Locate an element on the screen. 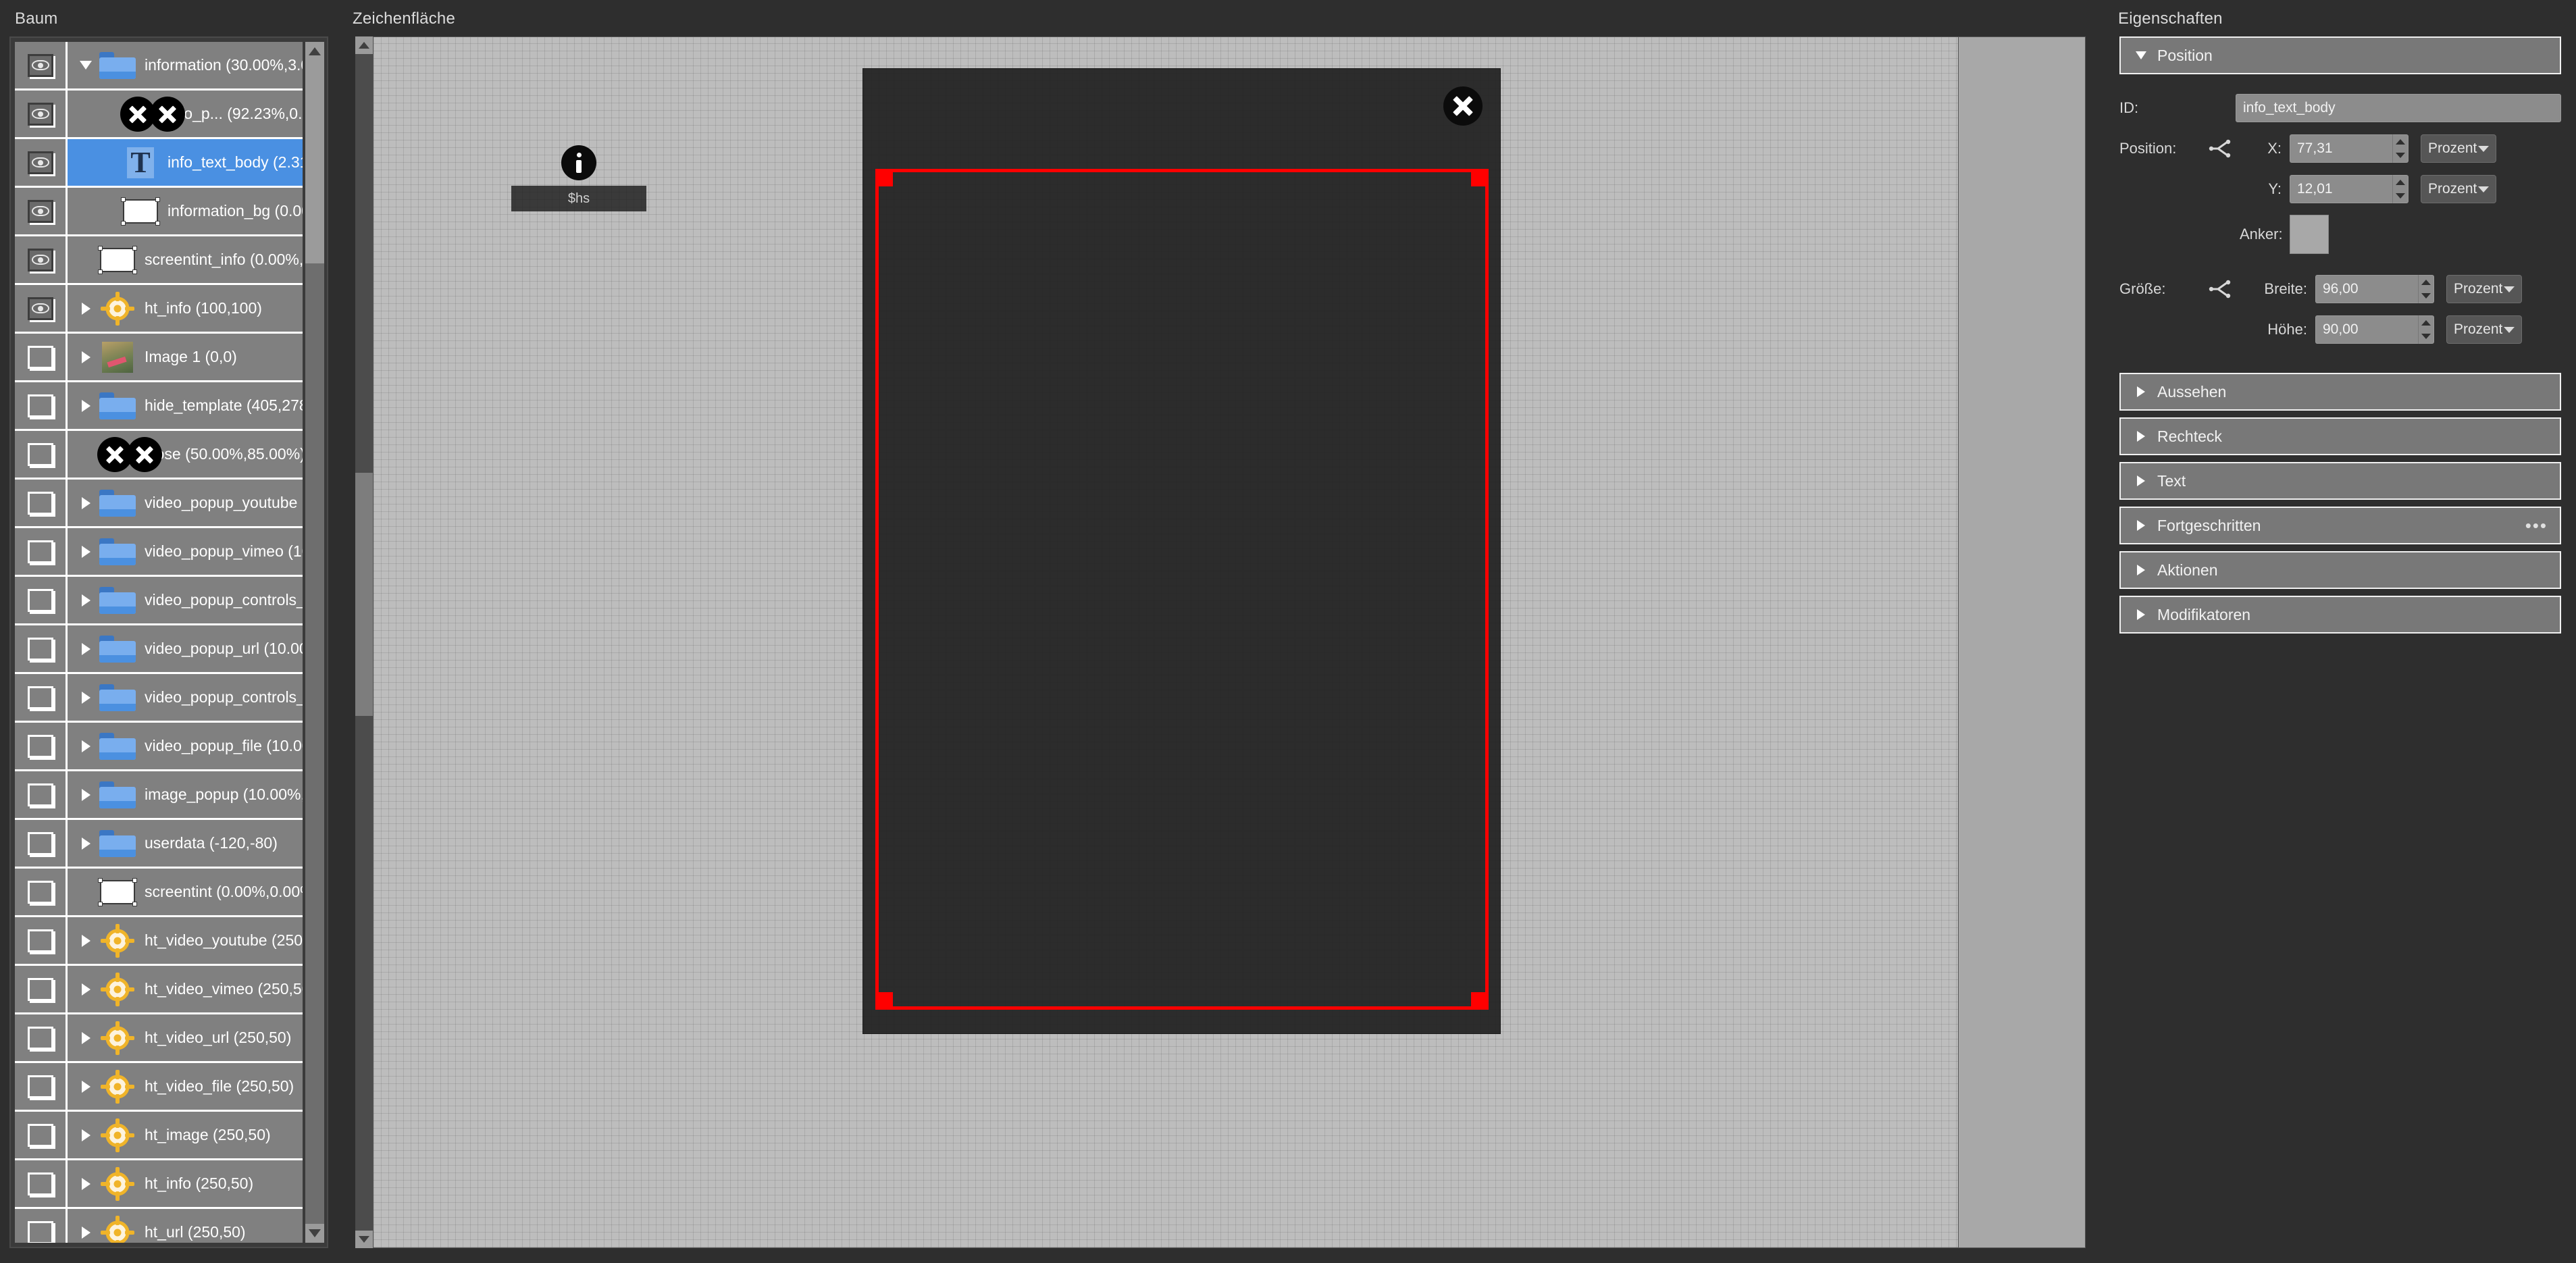 This screenshot has width=2576, height=1263. tree-row: ht_info (100,100) is located at coordinates (159, 309).